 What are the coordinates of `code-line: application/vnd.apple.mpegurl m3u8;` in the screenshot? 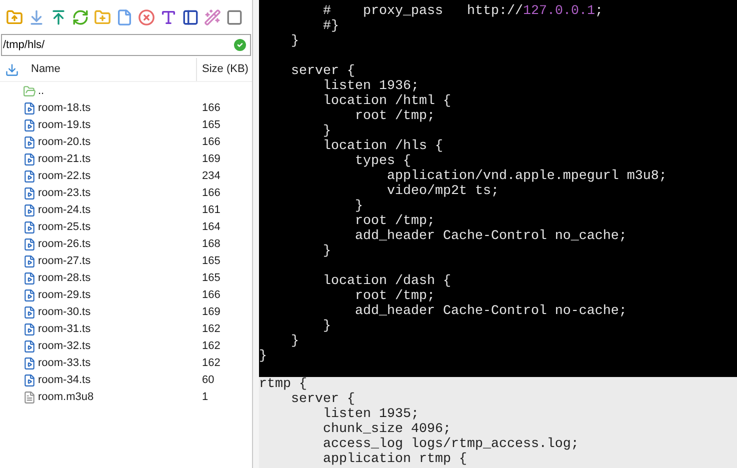 It's located at (526, 176).